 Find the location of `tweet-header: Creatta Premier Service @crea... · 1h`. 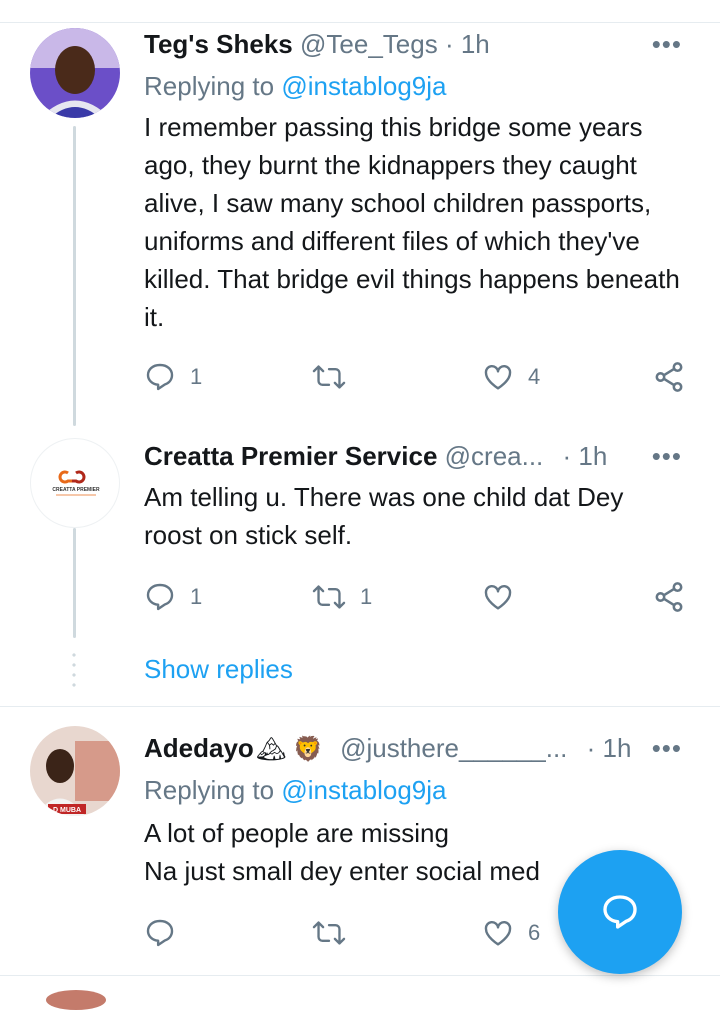

tweet-header: Creatta Premier Service @crea... · 1h is located at coordinates (375, 456).